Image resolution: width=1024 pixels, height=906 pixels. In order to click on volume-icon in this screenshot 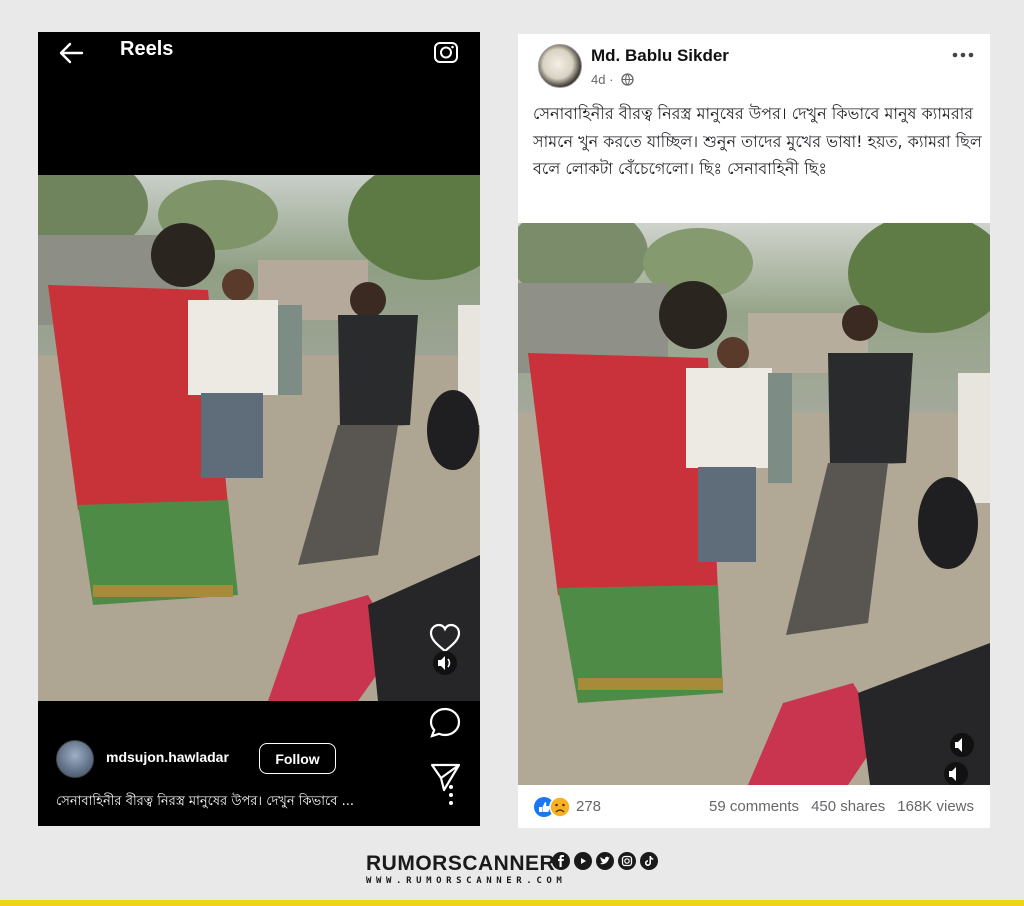, I will do `click(445, 663)`.